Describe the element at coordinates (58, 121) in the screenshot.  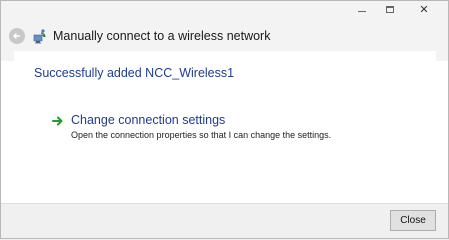
I see `green-arrow-icon` at that location.